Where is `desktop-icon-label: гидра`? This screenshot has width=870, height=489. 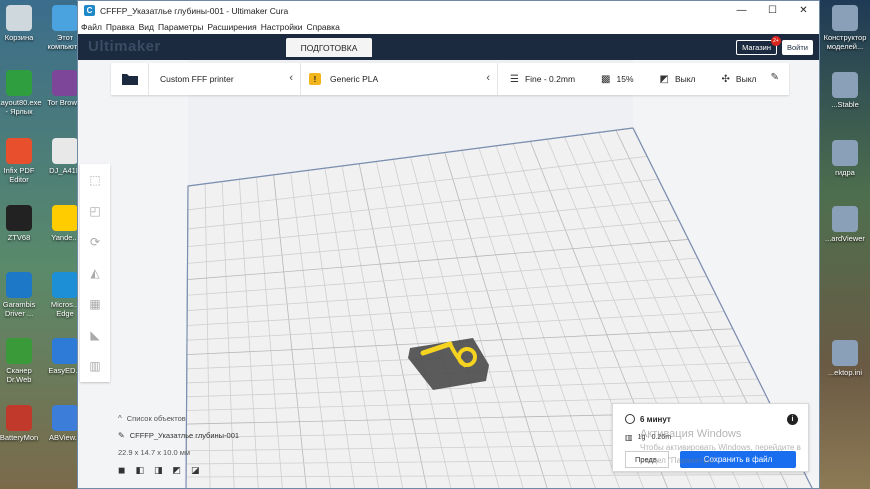 desktop-icon-label: гидра is located at coordinates (845, 172).